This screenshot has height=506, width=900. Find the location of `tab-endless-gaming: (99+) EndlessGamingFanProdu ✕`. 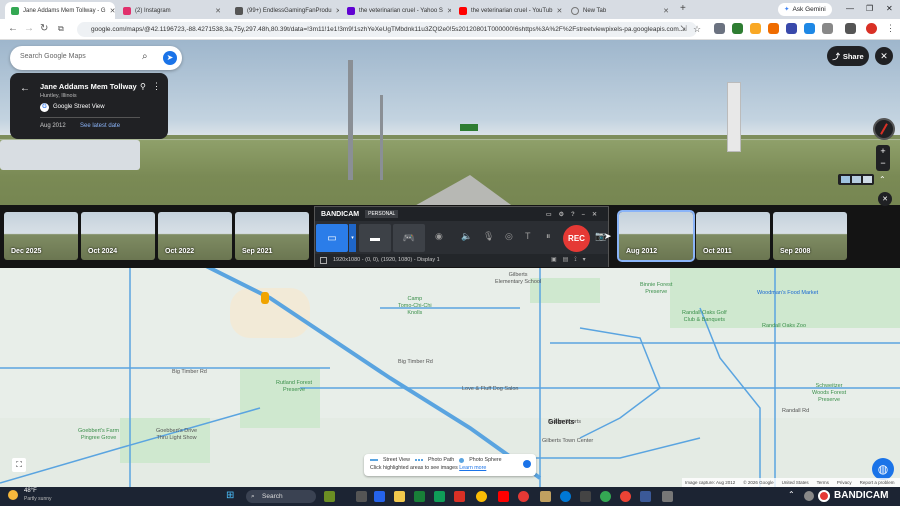

tab-endless-gaming: (99+) EndlessGamingFanProdu ✕ is located at coordinates (284, 10).